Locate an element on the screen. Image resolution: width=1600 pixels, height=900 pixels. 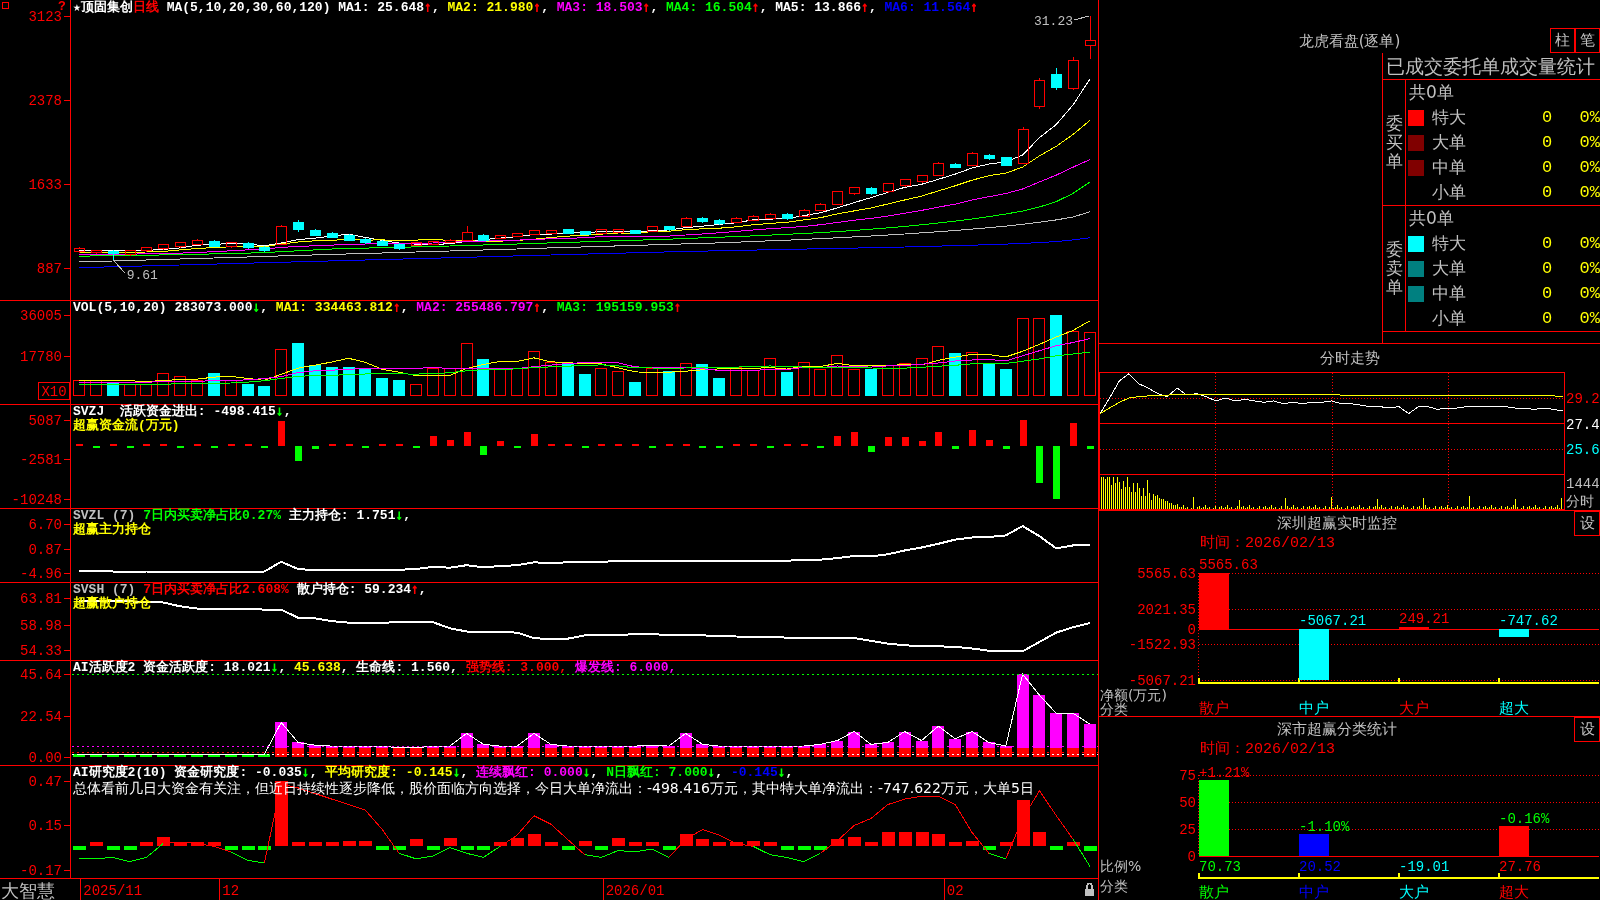
indicator-text: -0.145 is located at coordinates (754, 772).